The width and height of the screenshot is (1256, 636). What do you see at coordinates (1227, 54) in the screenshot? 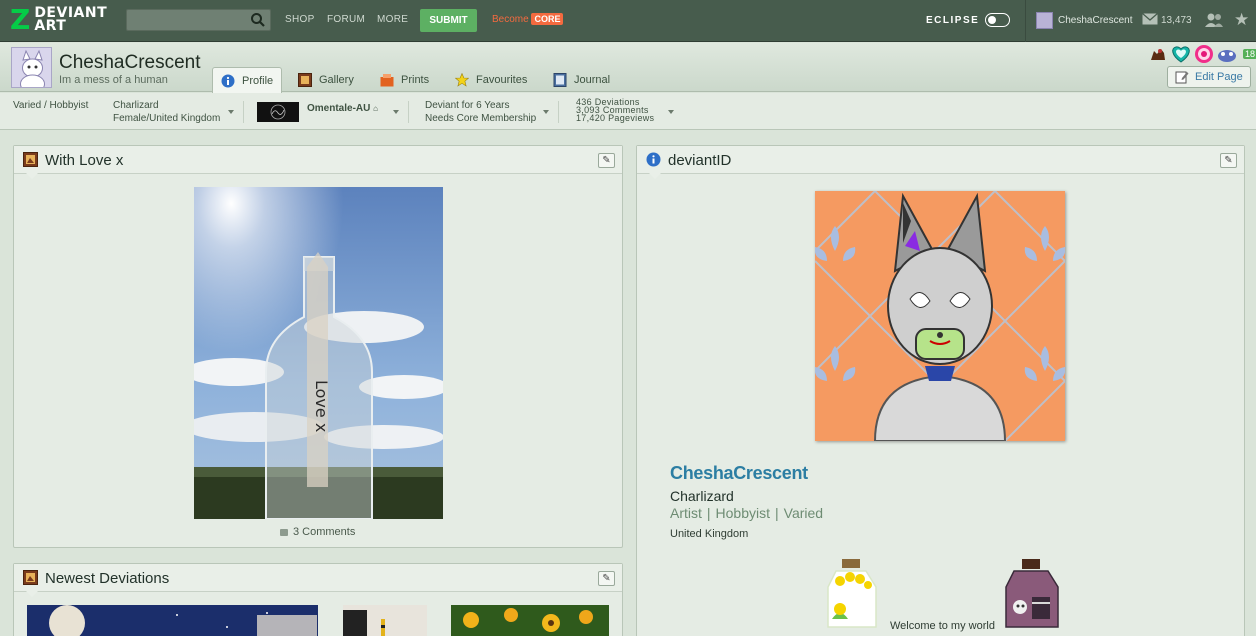
I see `pet-badge-icon` at bounding box center [1227, 54].